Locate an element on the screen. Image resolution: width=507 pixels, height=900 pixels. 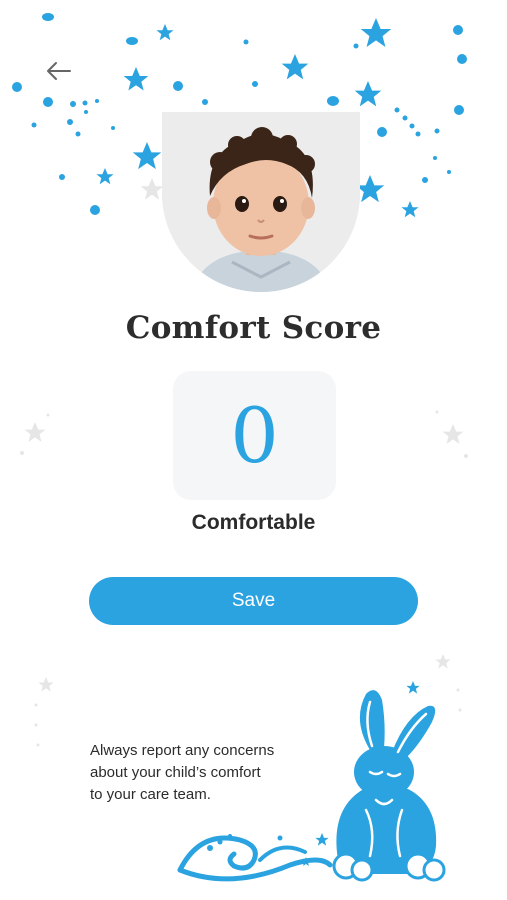
page-title: Comfort Score is located at coordinates (253, 328).